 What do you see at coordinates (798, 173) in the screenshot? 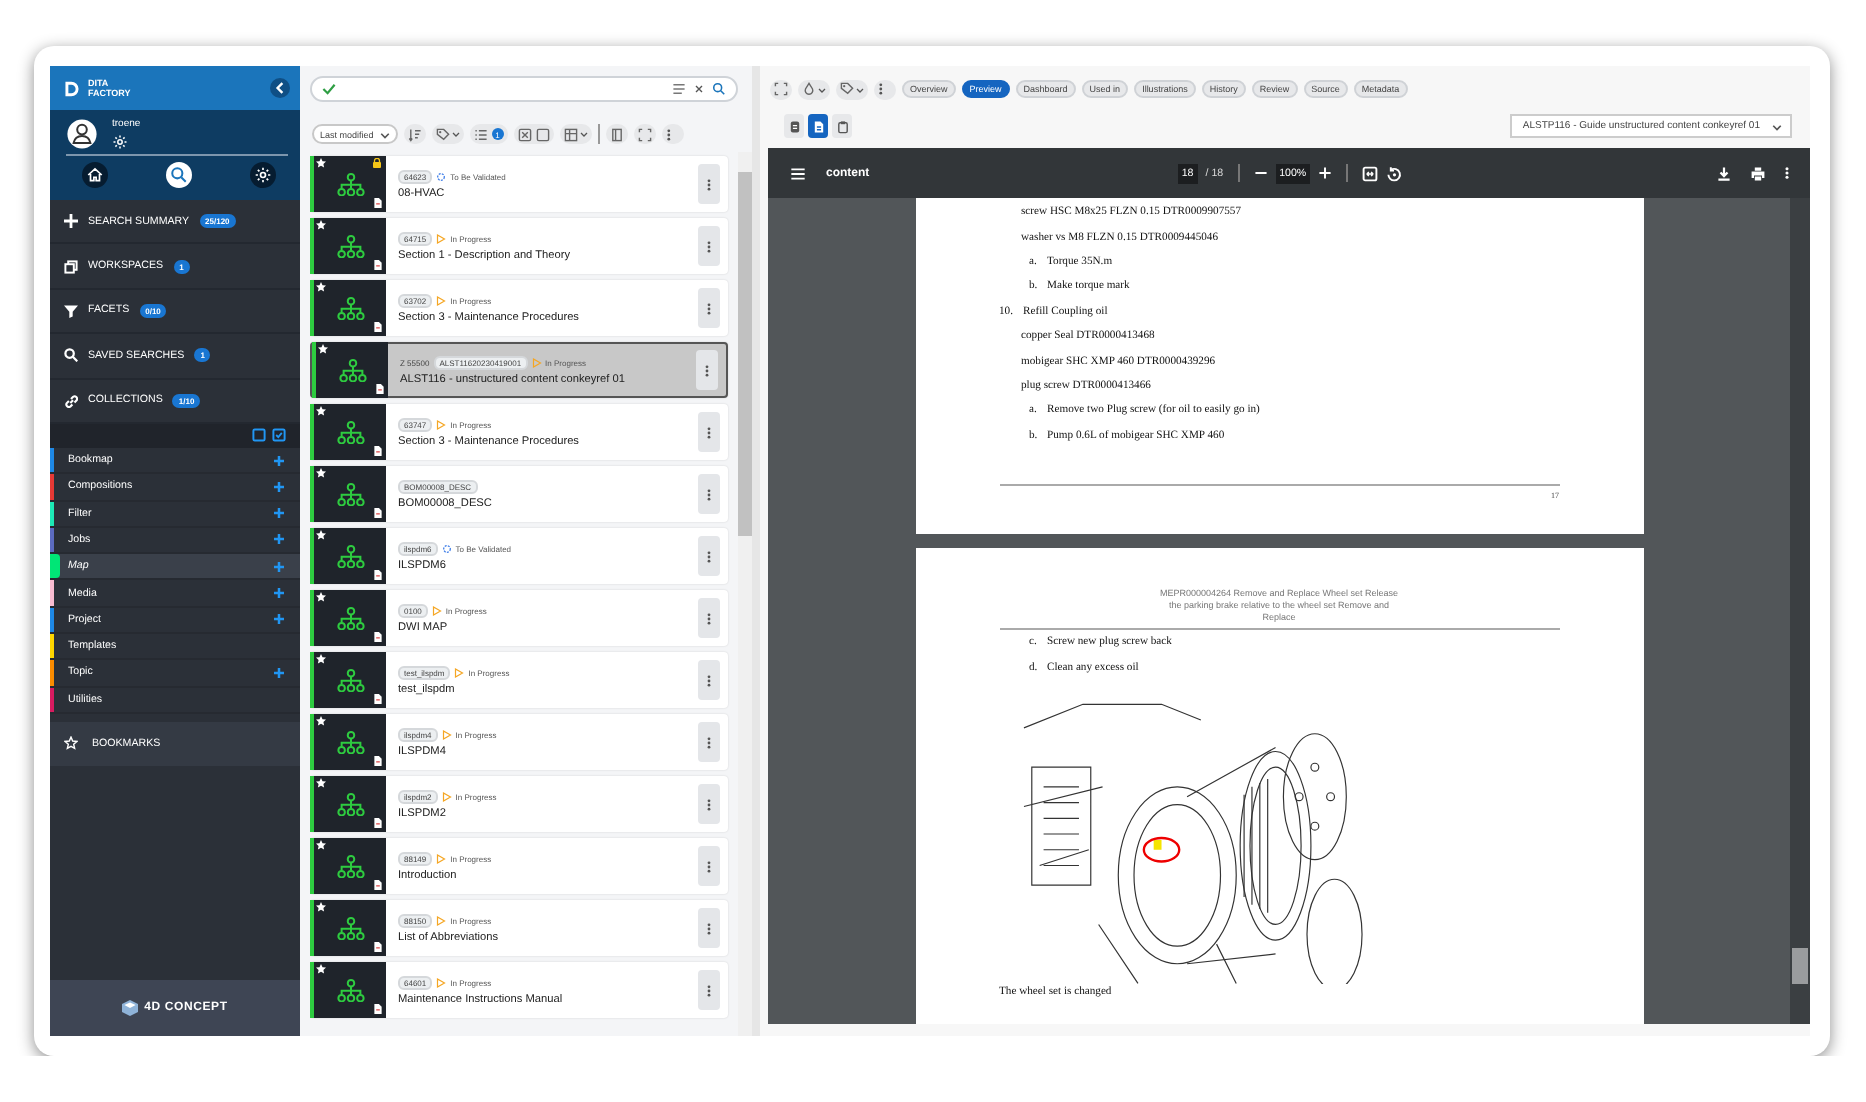
I see `menu-icon` at bounding box center [798, 173].